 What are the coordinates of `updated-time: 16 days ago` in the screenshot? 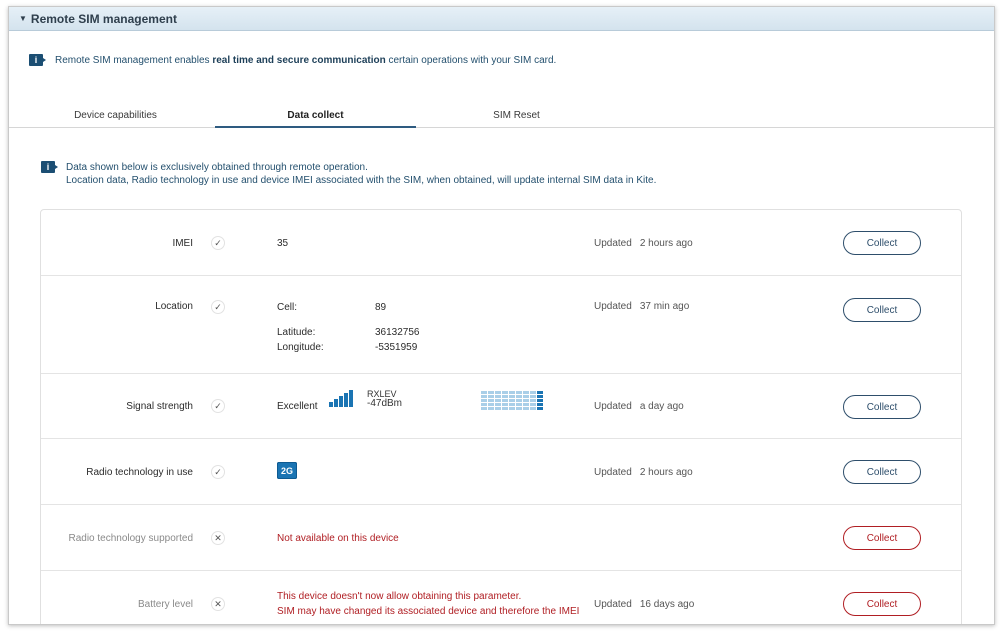 It's located at (667, 604).